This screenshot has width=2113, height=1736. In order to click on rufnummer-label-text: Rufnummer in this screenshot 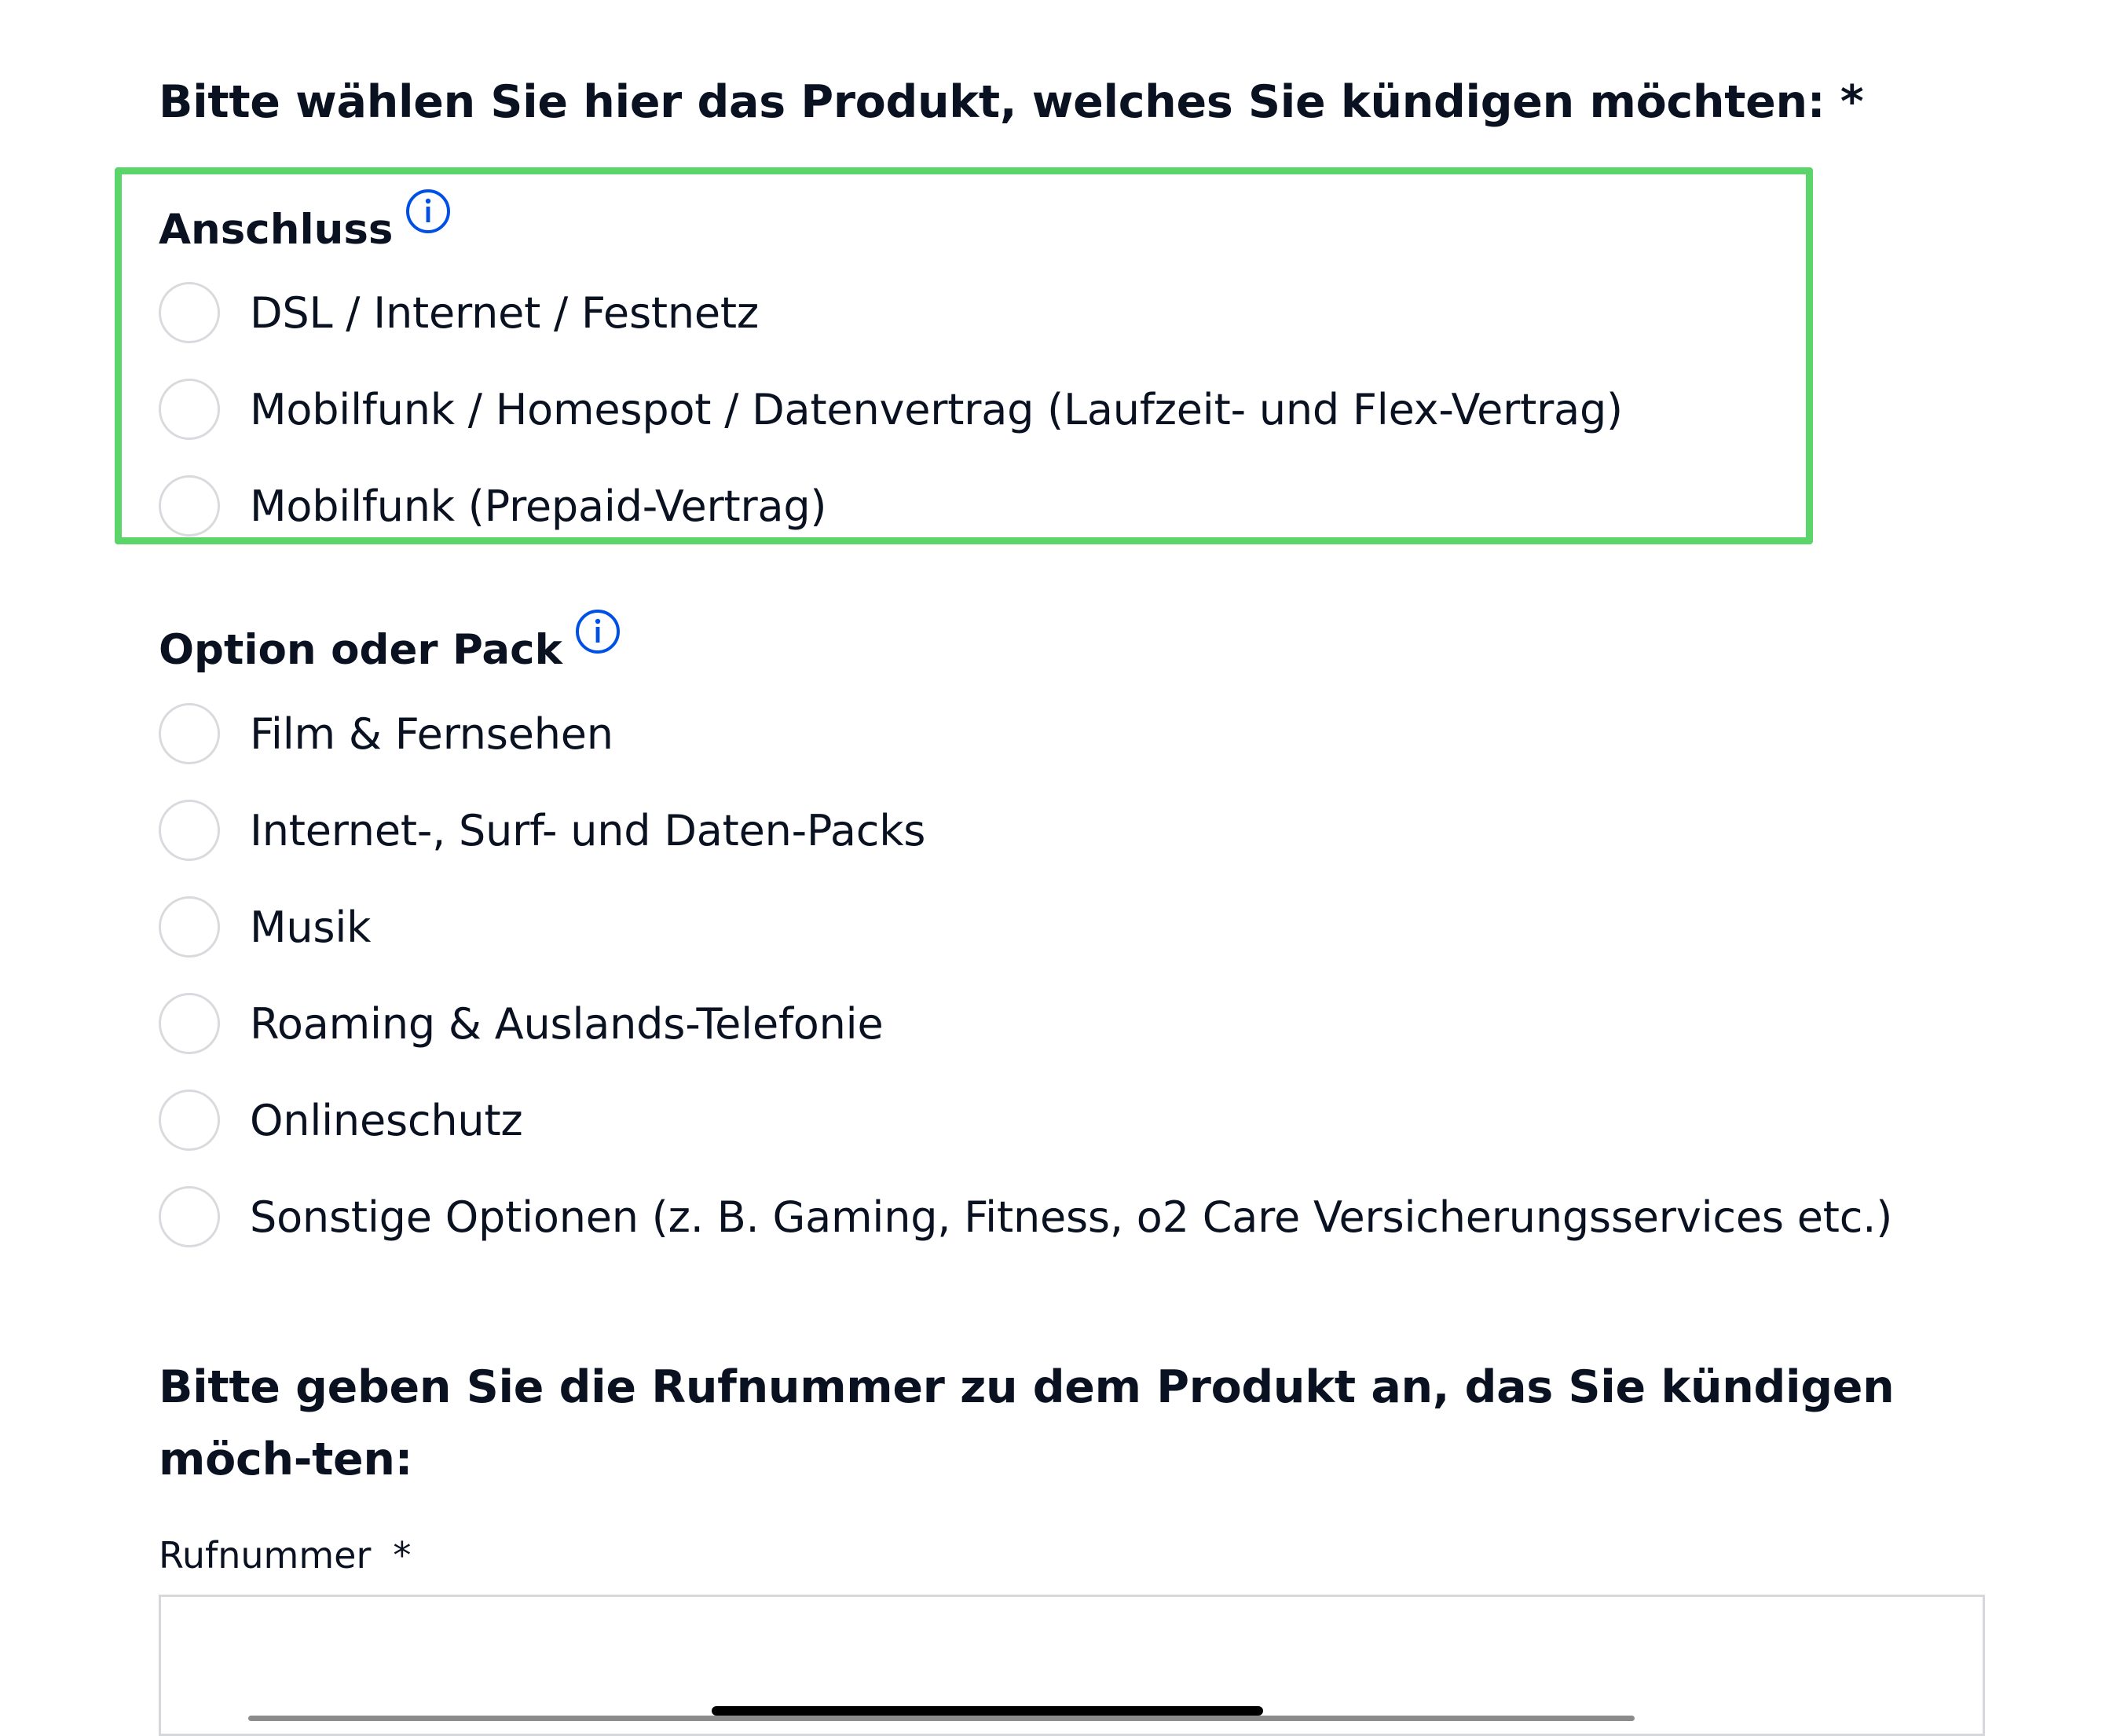, I will do `click(265, 1555)`.